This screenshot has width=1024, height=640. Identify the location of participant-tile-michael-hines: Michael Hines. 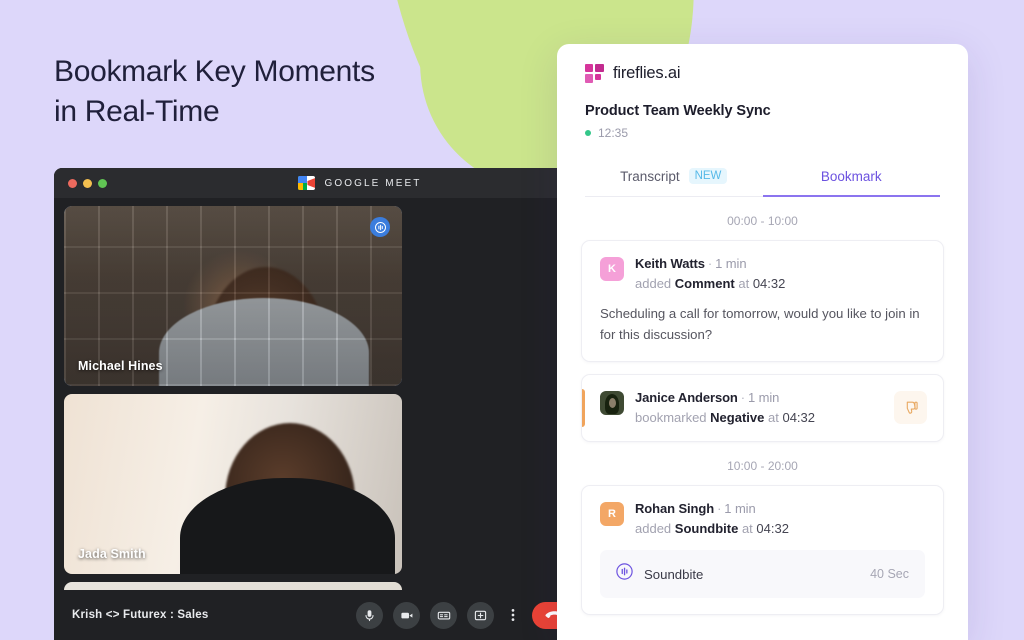
(233, 296).